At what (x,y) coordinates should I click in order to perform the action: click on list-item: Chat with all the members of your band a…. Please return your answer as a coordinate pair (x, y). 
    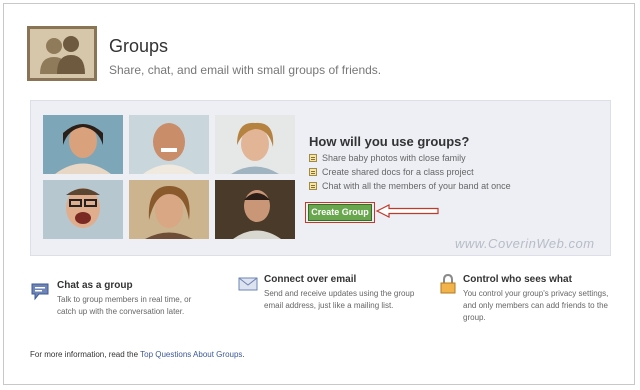
    Looking at the image, I should click on (410, 186).